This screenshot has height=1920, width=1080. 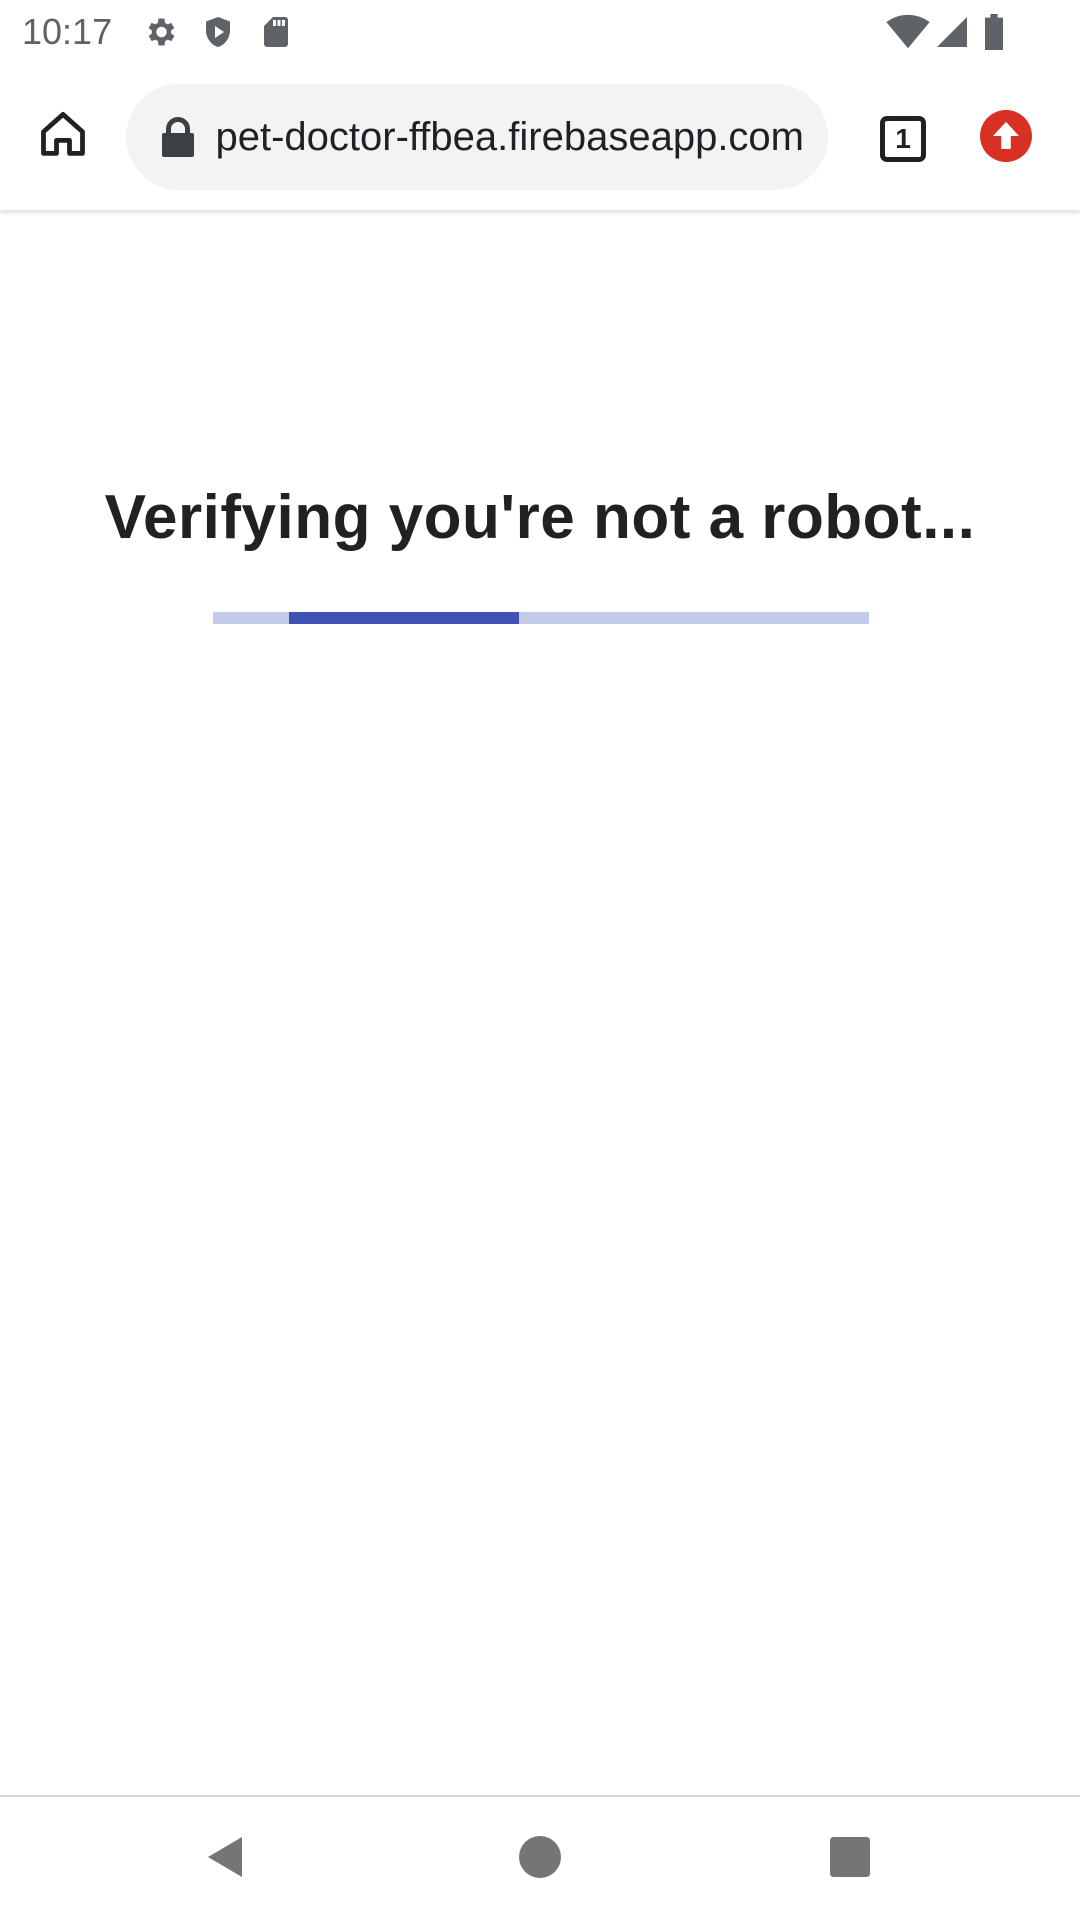 I want to click on progress-track, so click(x=541, y=618).